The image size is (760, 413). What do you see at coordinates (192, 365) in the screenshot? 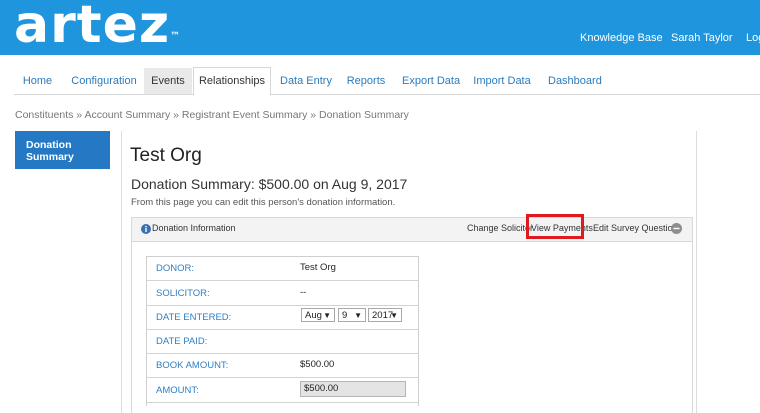
I see `book-amount-label: BOOK AMOUNT:` at bounding box center [192, 365].